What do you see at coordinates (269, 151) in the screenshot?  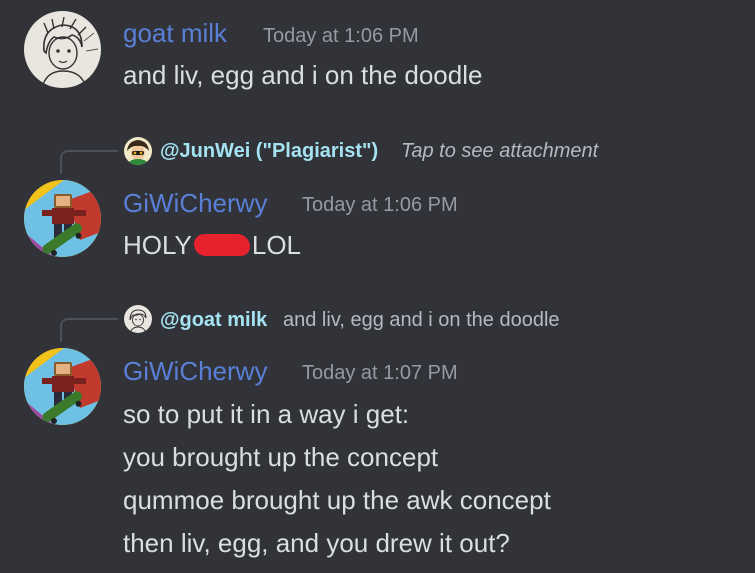 I see `reply-mention: @JunWei ("Plagiarist")` at bounding box center [269, 151].